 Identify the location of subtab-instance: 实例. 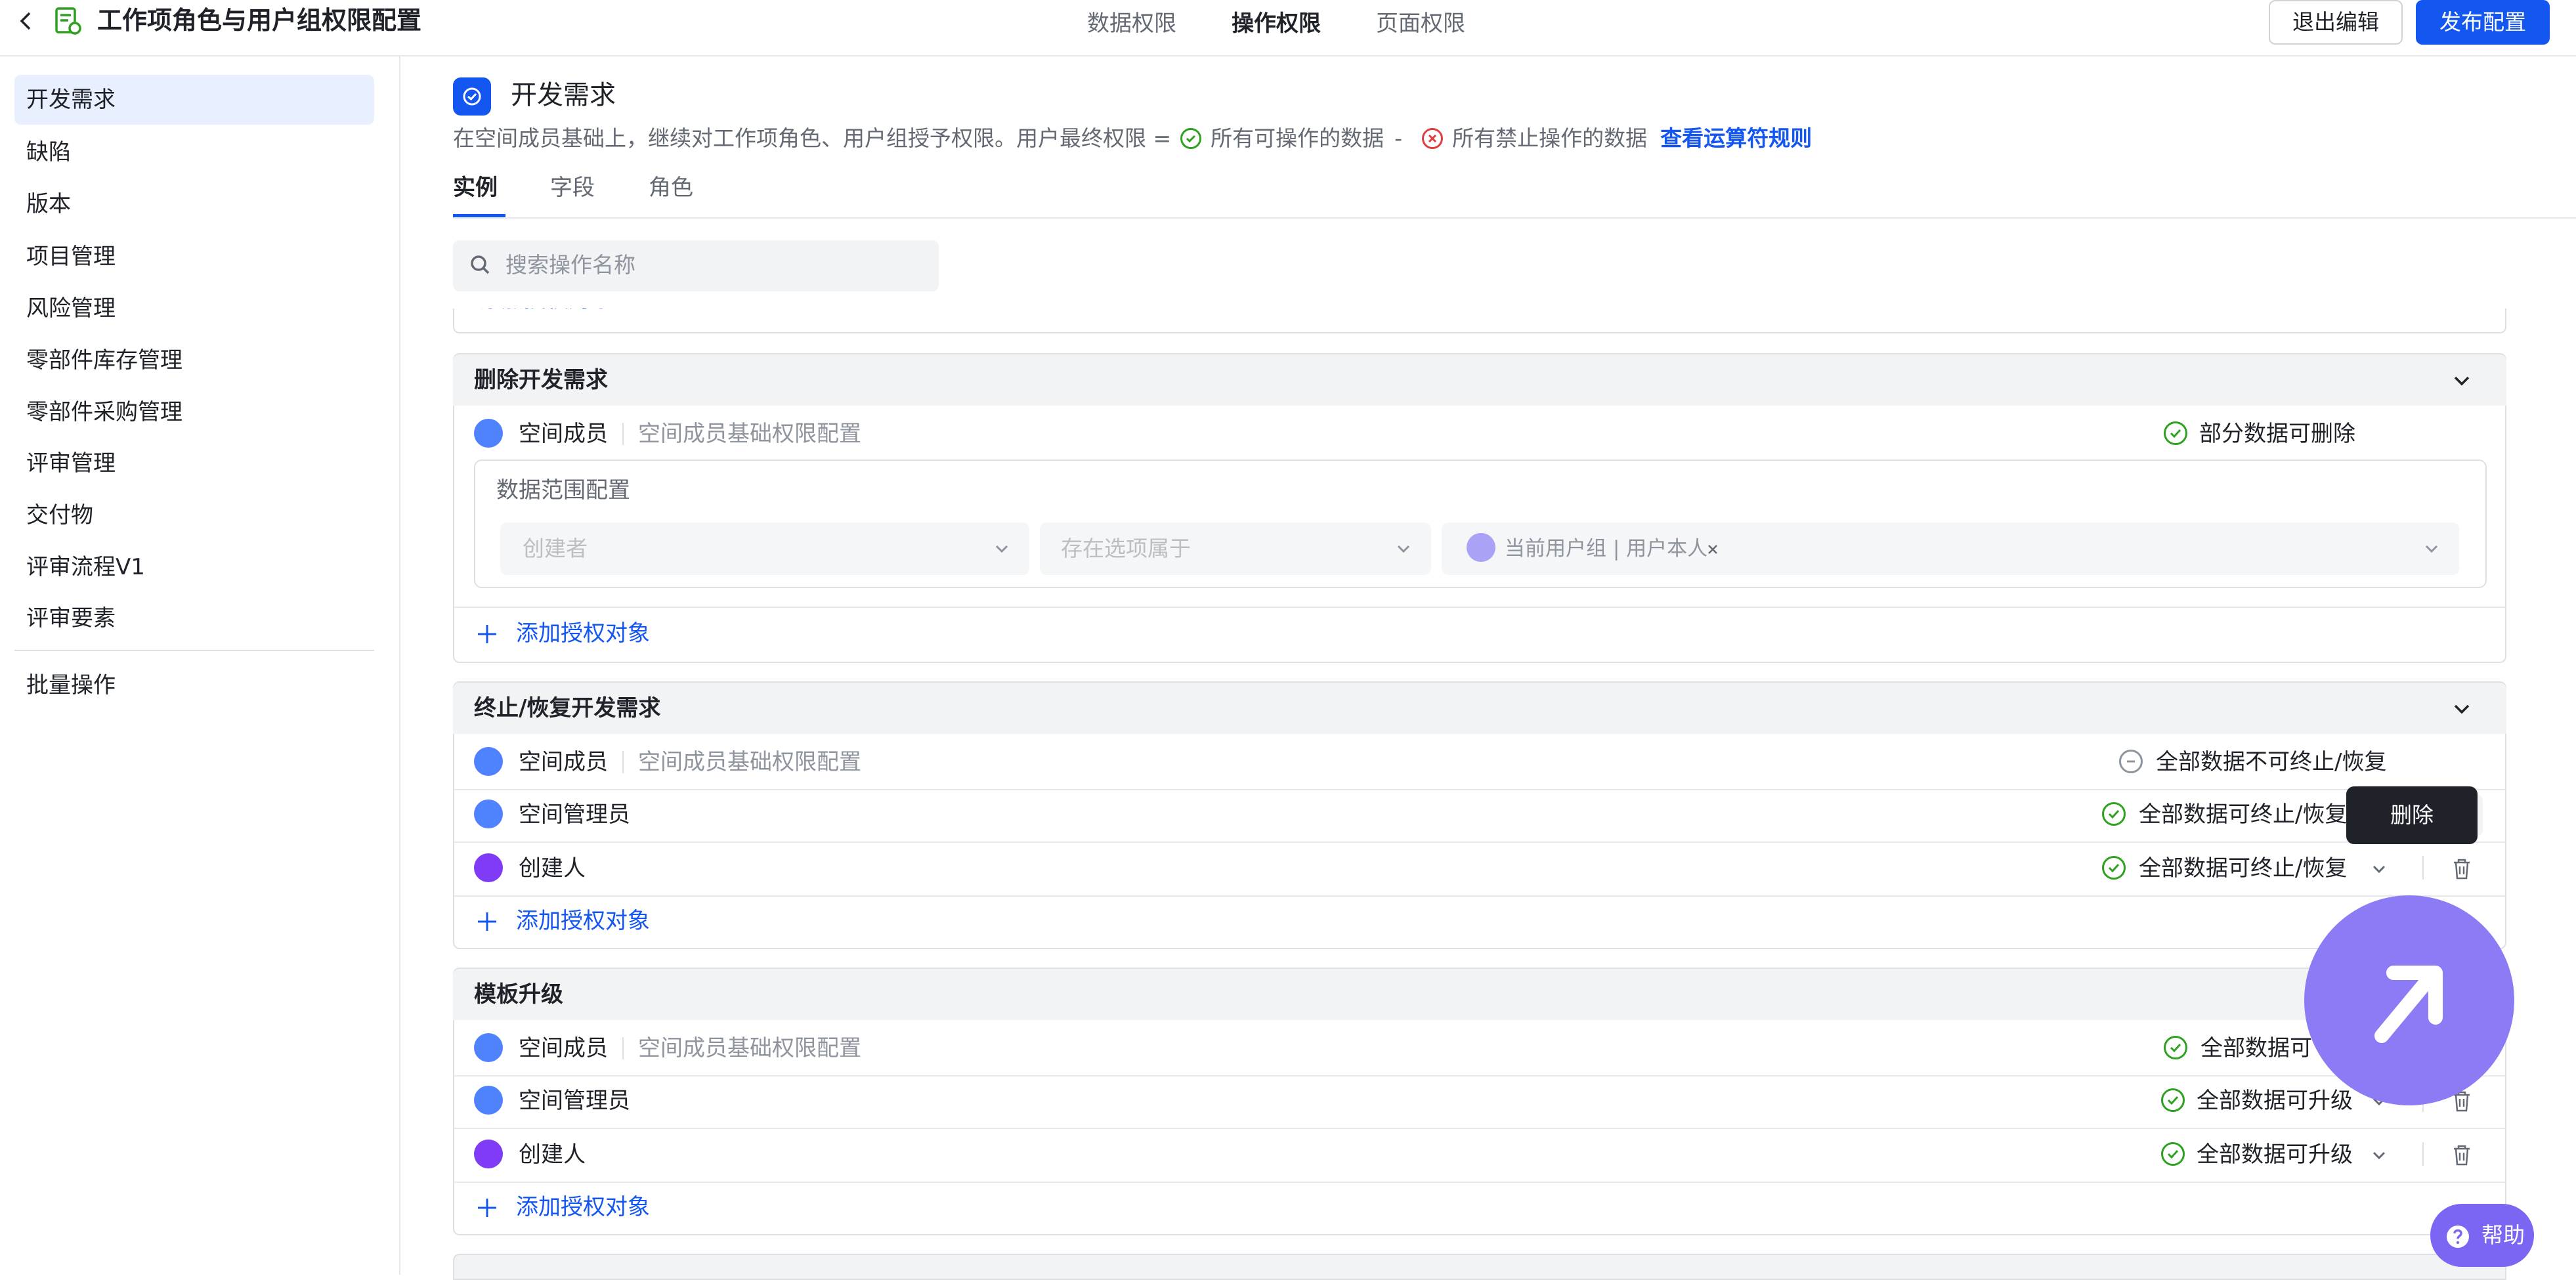
(475, 187).